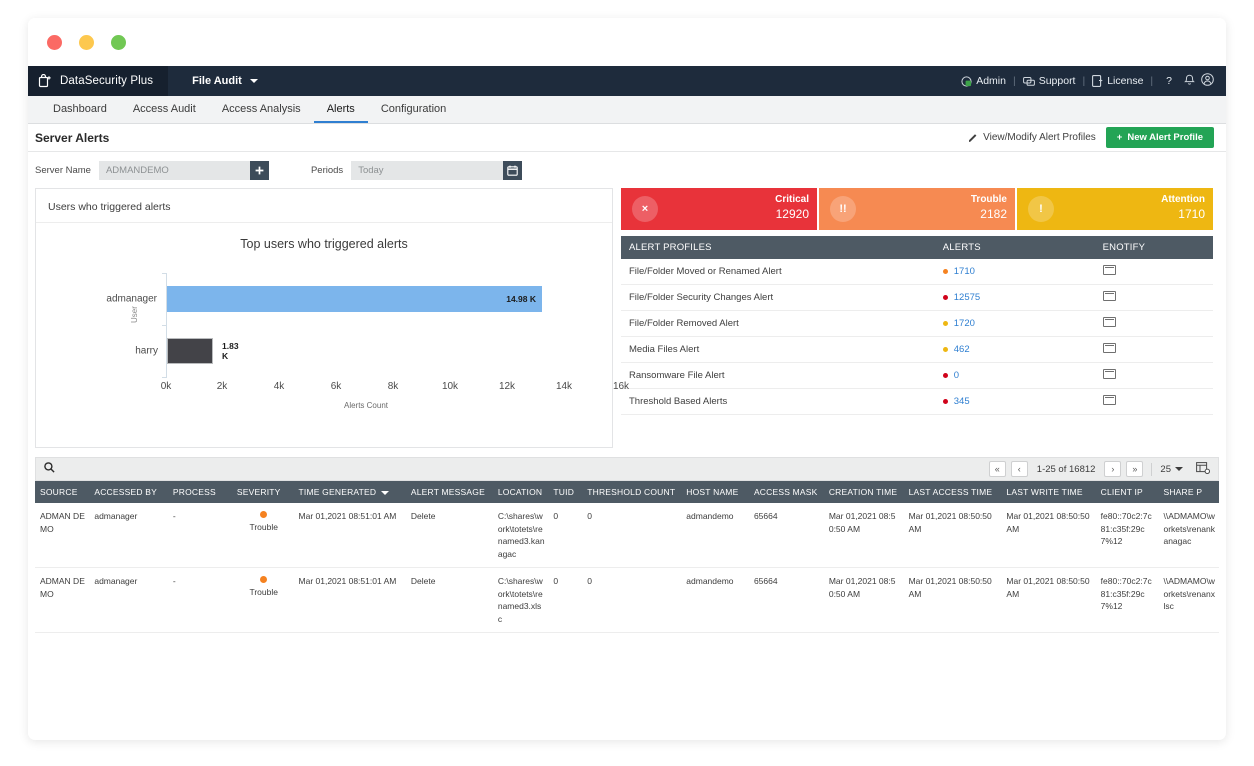 This screenshot has height=766, width=1254. Describe the element at coordinates (164, 109) in the screenshot. I see `tab-access-audit: Access Audit` at that location.